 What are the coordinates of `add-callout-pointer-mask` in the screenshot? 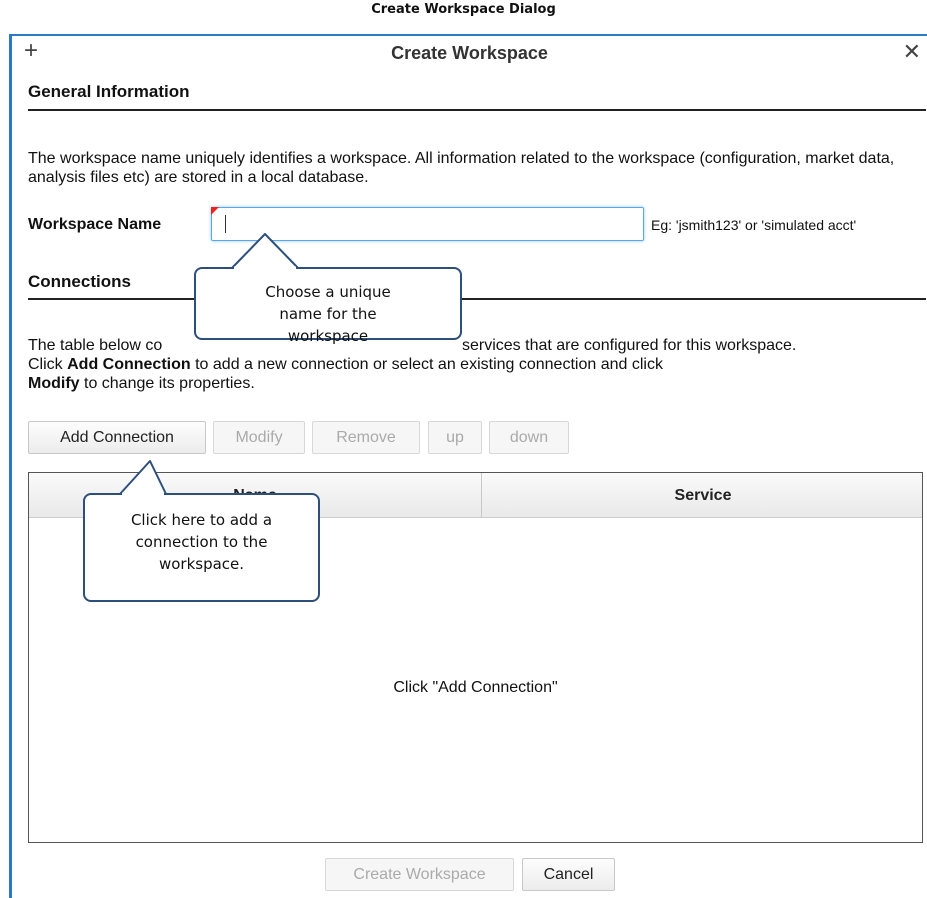 It's located at (143, 494).